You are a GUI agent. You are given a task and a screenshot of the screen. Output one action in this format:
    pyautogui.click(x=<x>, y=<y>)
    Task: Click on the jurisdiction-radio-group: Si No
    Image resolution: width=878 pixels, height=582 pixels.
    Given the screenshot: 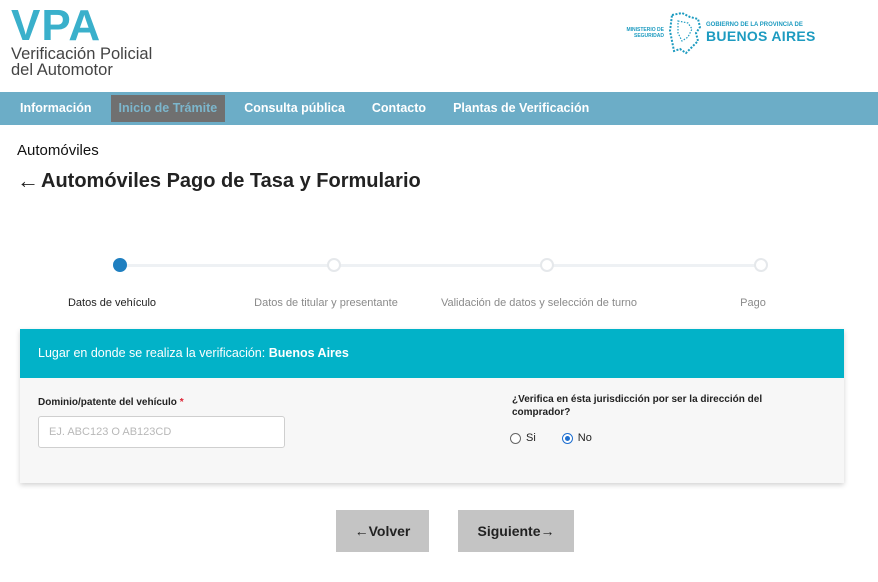 What is the action you would take?
    pyautogui.click(x=564, y=438)
    